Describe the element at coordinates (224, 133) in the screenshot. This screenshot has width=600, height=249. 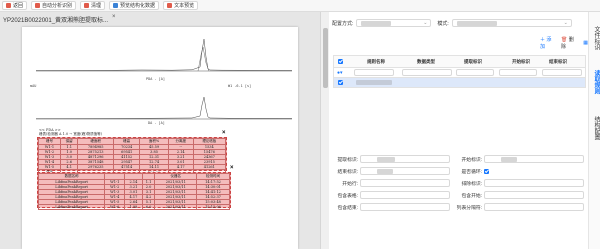
I see `table-1-close-icon: ×` at that location.